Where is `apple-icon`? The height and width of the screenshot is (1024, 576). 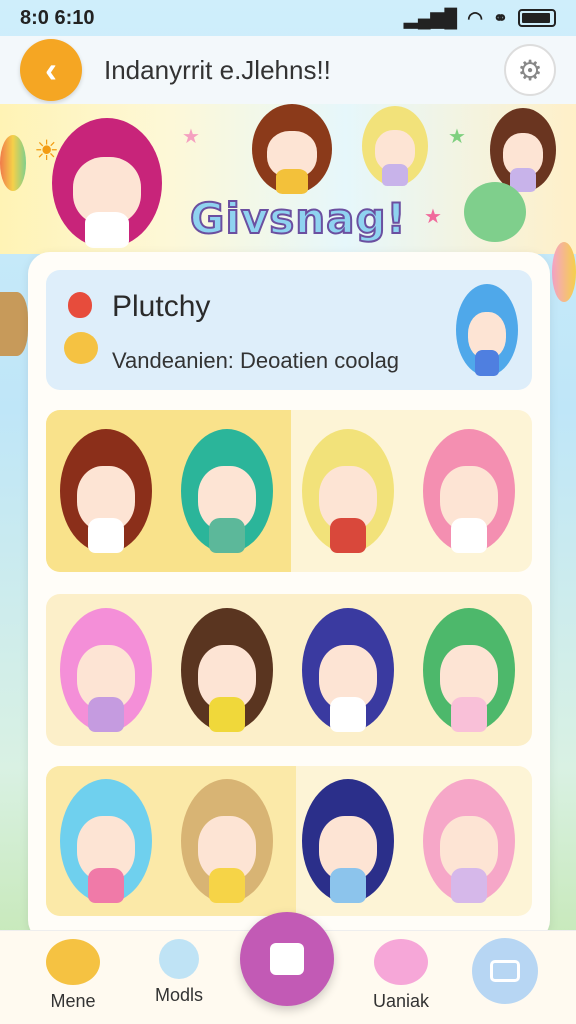
apple-icon is located at coordinates (80, 305).